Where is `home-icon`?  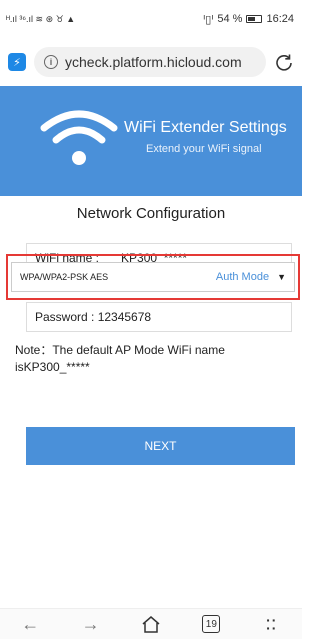 home-icon is located at coordinates (151, 624).